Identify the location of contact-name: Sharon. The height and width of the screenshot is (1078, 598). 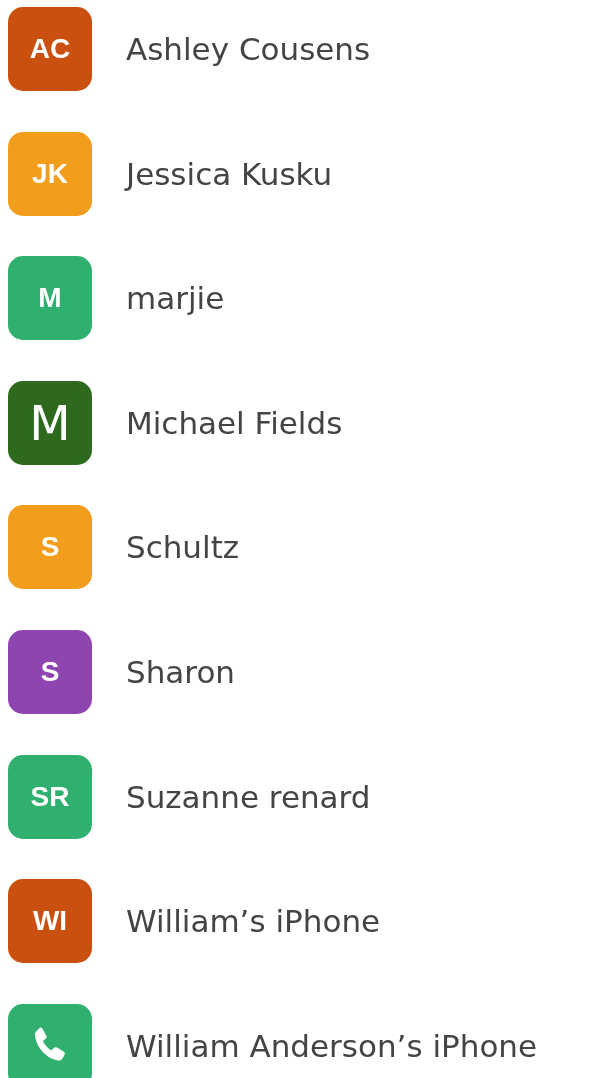
(180, 671).